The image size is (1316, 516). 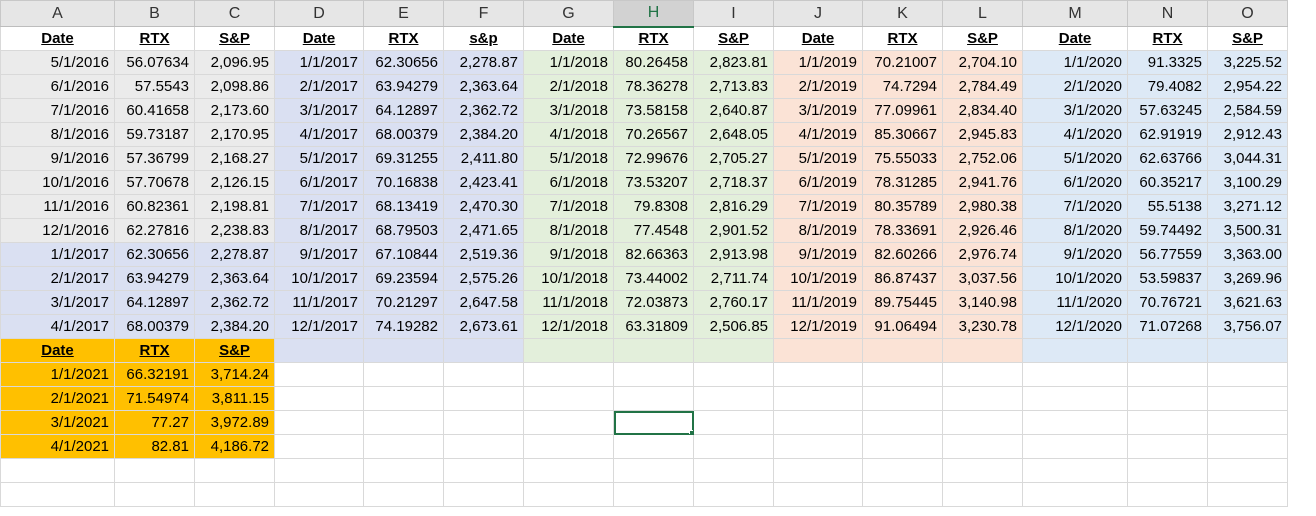 What do you see at coordinates (568, 326) in the screenshot?
I see `cell-g: 12/1/2018` at bounding box center [568, 326].